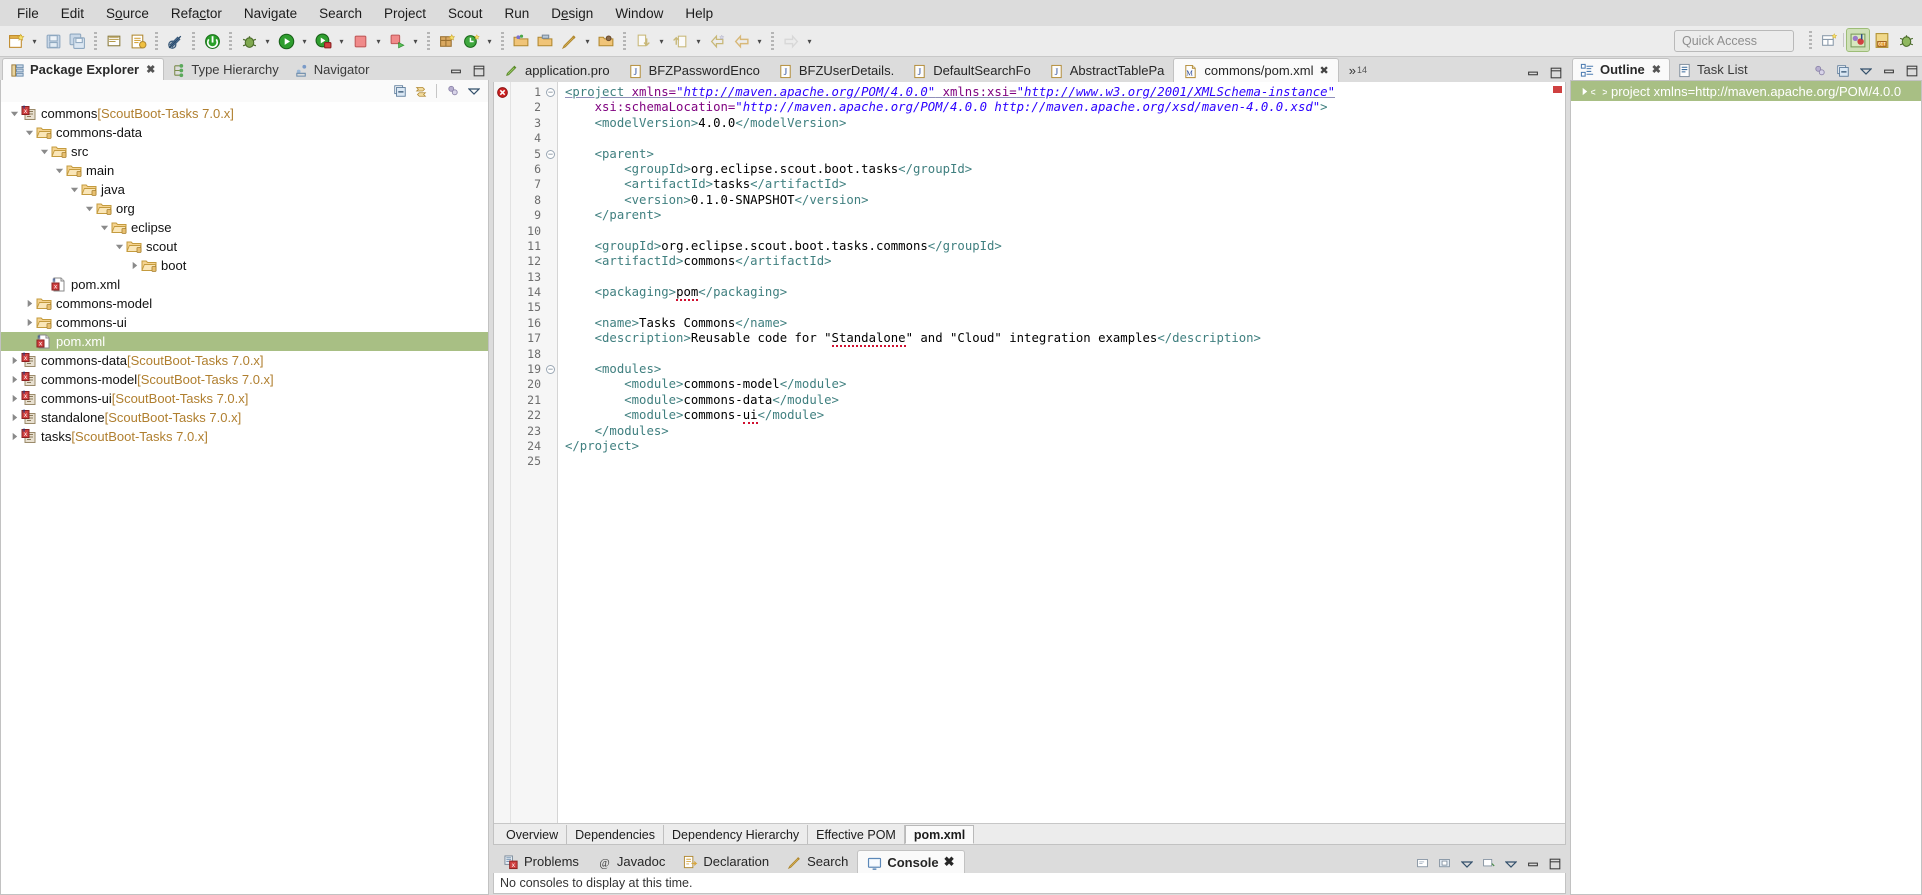  Describe the element at coordinates (244, 379) in the screenshot. I see `tree-row: x M commons-model [ScoutBoot-Tasks 7.0.x]` at that location.